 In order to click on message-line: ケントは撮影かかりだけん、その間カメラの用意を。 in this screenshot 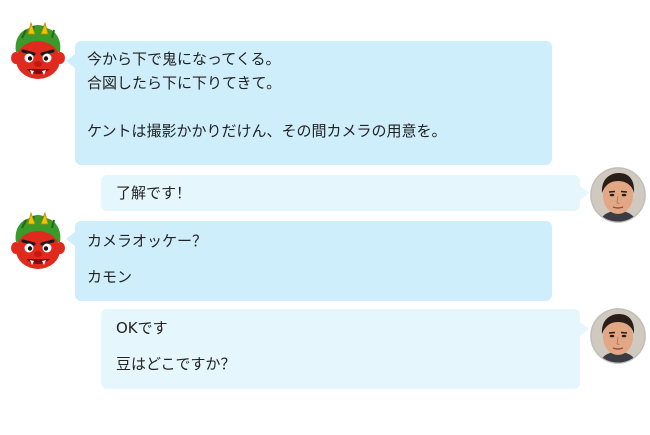, I will do `click(267, 131)`.